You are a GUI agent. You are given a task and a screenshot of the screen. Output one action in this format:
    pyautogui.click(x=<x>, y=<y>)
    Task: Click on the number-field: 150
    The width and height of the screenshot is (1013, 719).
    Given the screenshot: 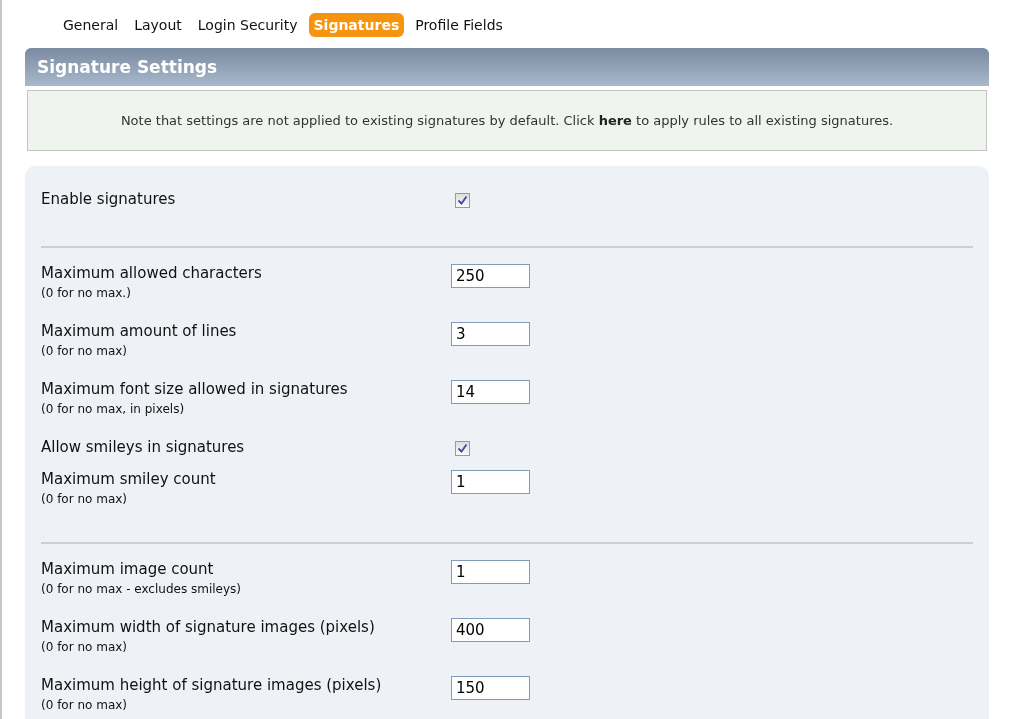 What is the action you would take?
    pyautogui.click(x=490, y=688)
    